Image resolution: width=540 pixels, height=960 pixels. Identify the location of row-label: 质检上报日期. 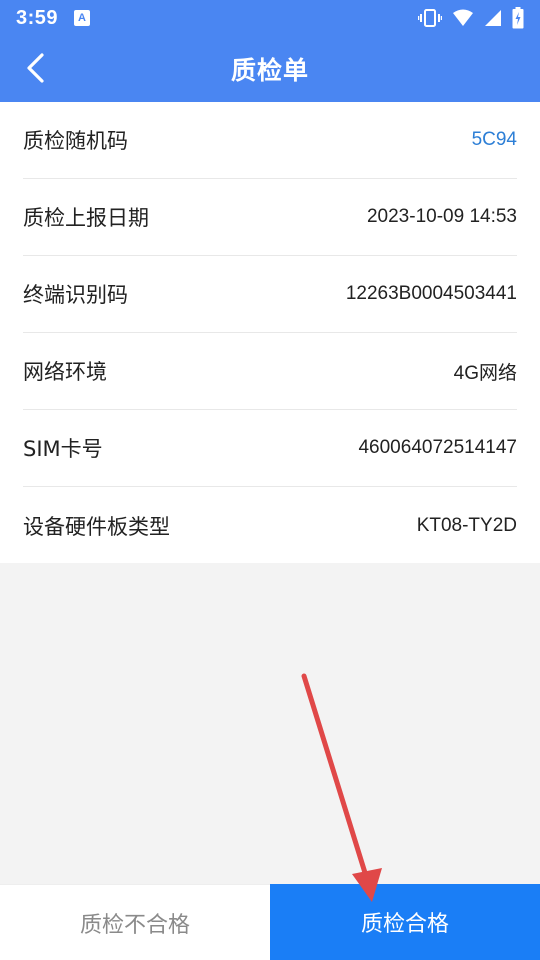
(86, 218).